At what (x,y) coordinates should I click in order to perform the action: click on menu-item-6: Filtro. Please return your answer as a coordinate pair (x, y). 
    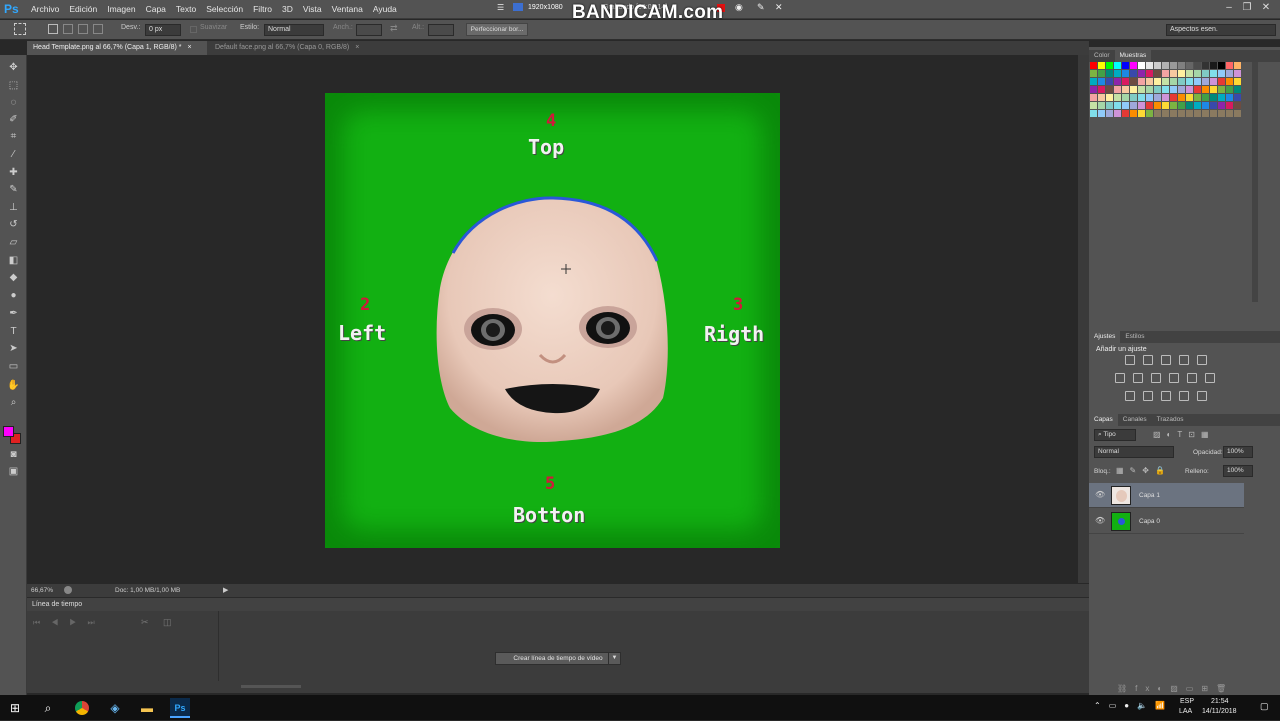
    Looking at the image, I should click on (262, 9).